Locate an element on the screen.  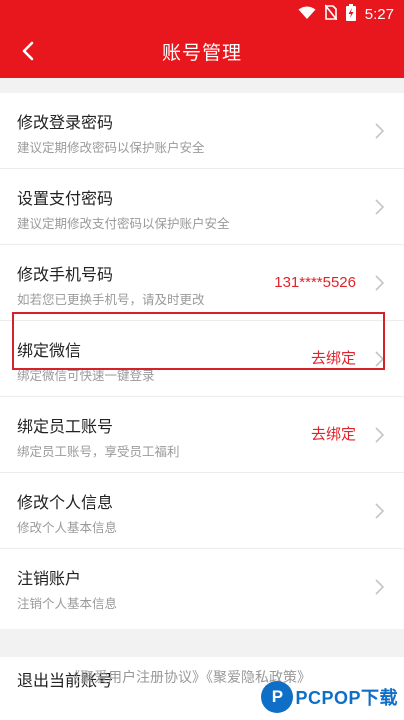
bind-employee-action: 去绑定 is located at coordinates (333, 435).